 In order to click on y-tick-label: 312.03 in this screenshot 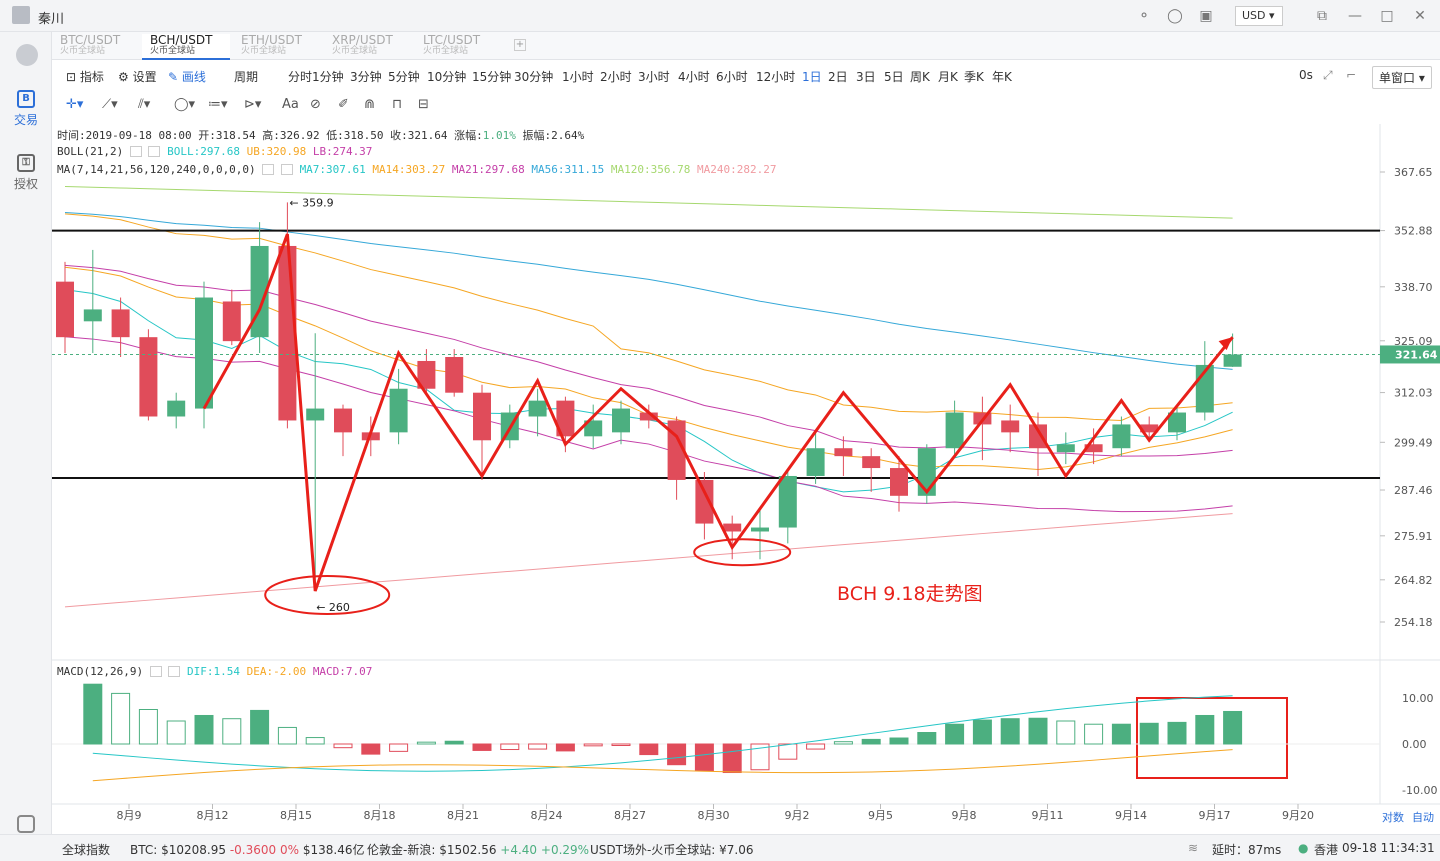, I will do `click(1413, 393)`.